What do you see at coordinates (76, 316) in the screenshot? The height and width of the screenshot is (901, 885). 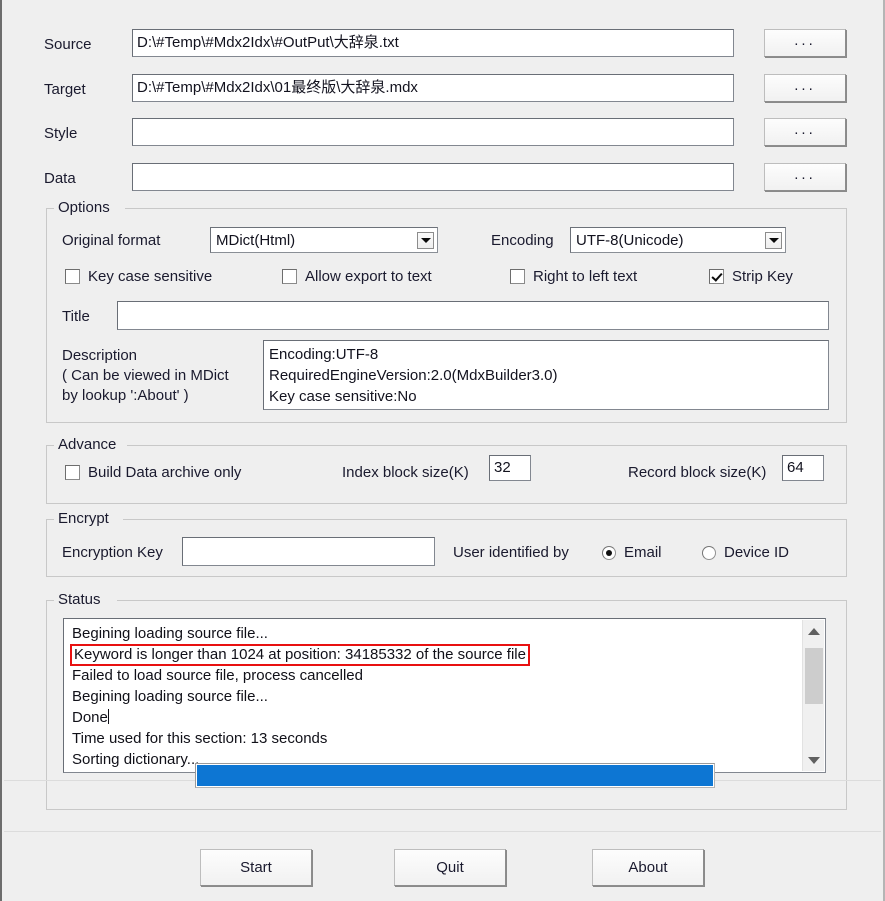 I see `title-label: Title` at bounding box center [76, 316].